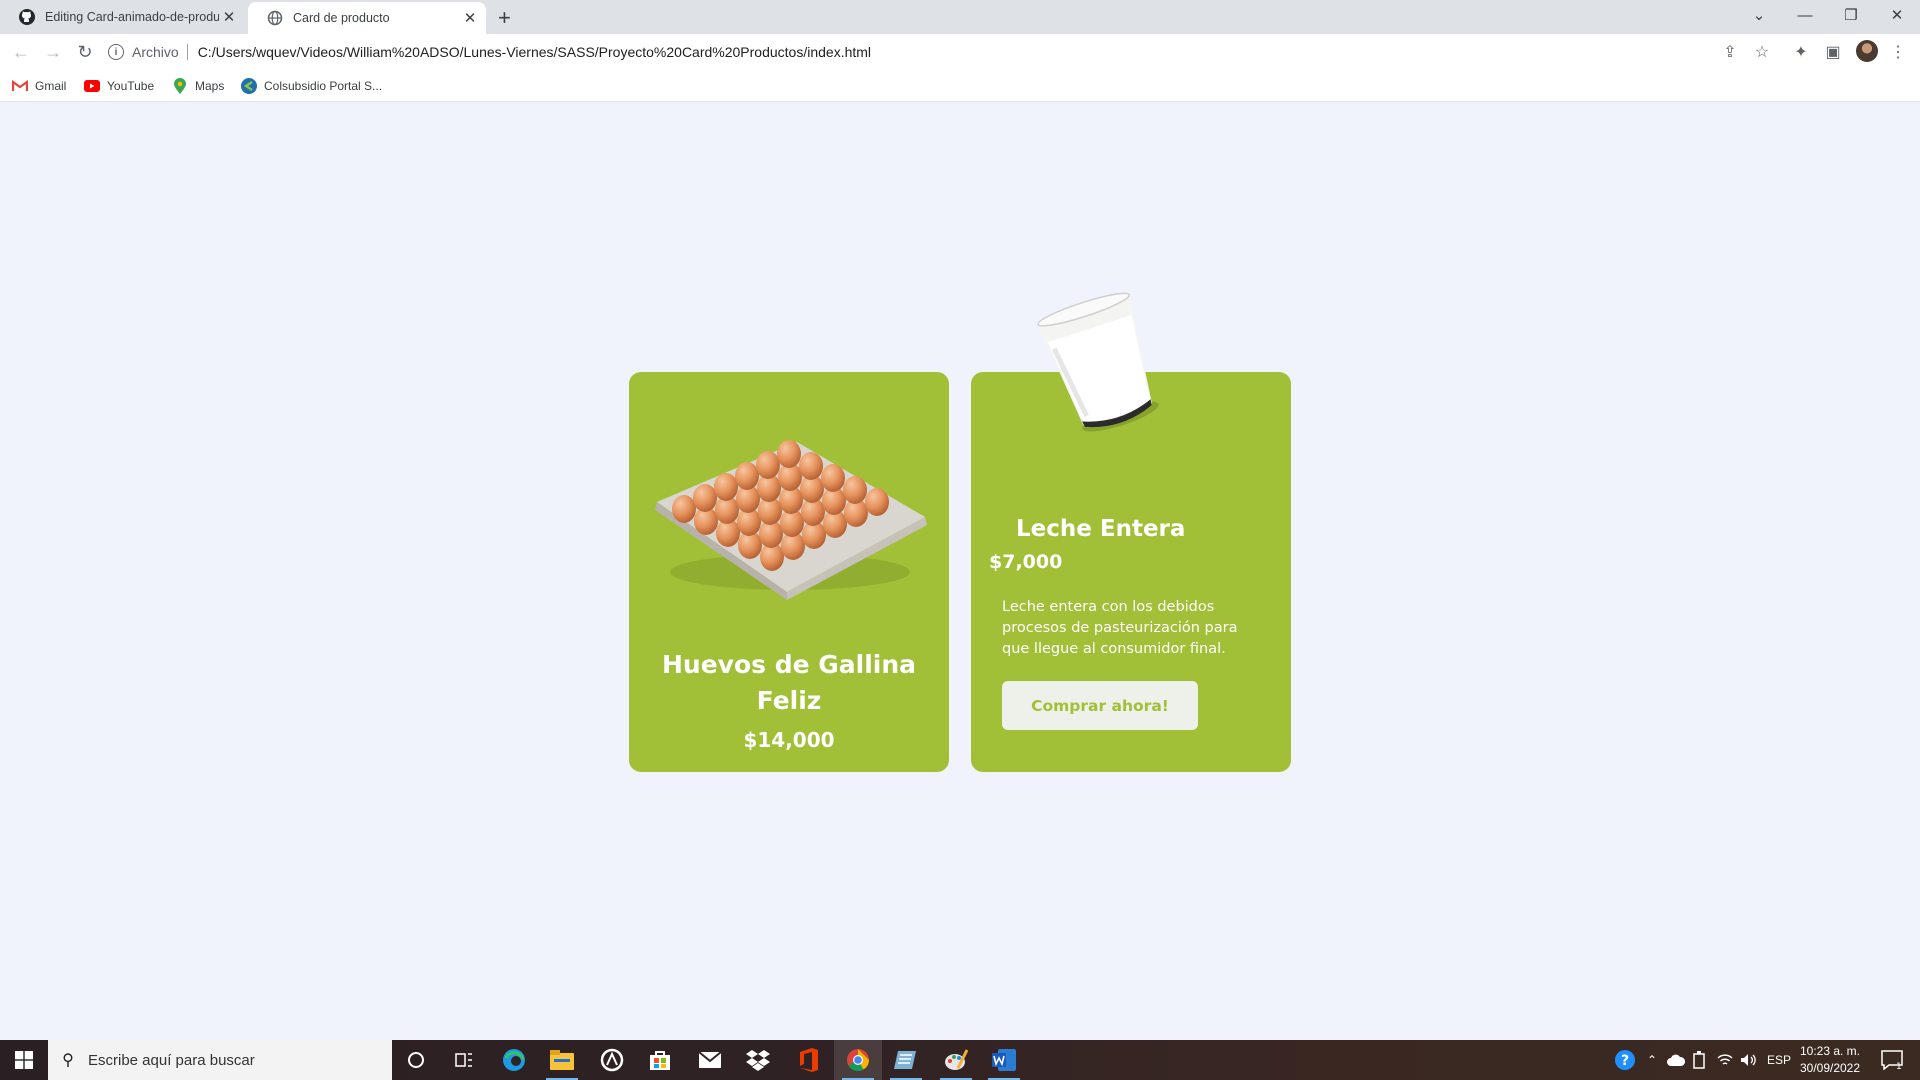 This screenshot has width=1920, height=1080. What do you see at coordinates (85, 52) in the screenshot?
I see `reload-icon: ↻` at bounding box center [85, 52].